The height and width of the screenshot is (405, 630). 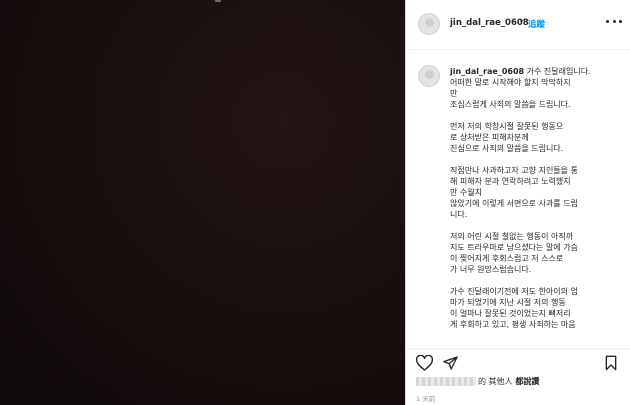 What do you see at coordinates (495, 381) in the screenshot?
I see `likes-text: 的 其他人` at bounding box center [495, 381].